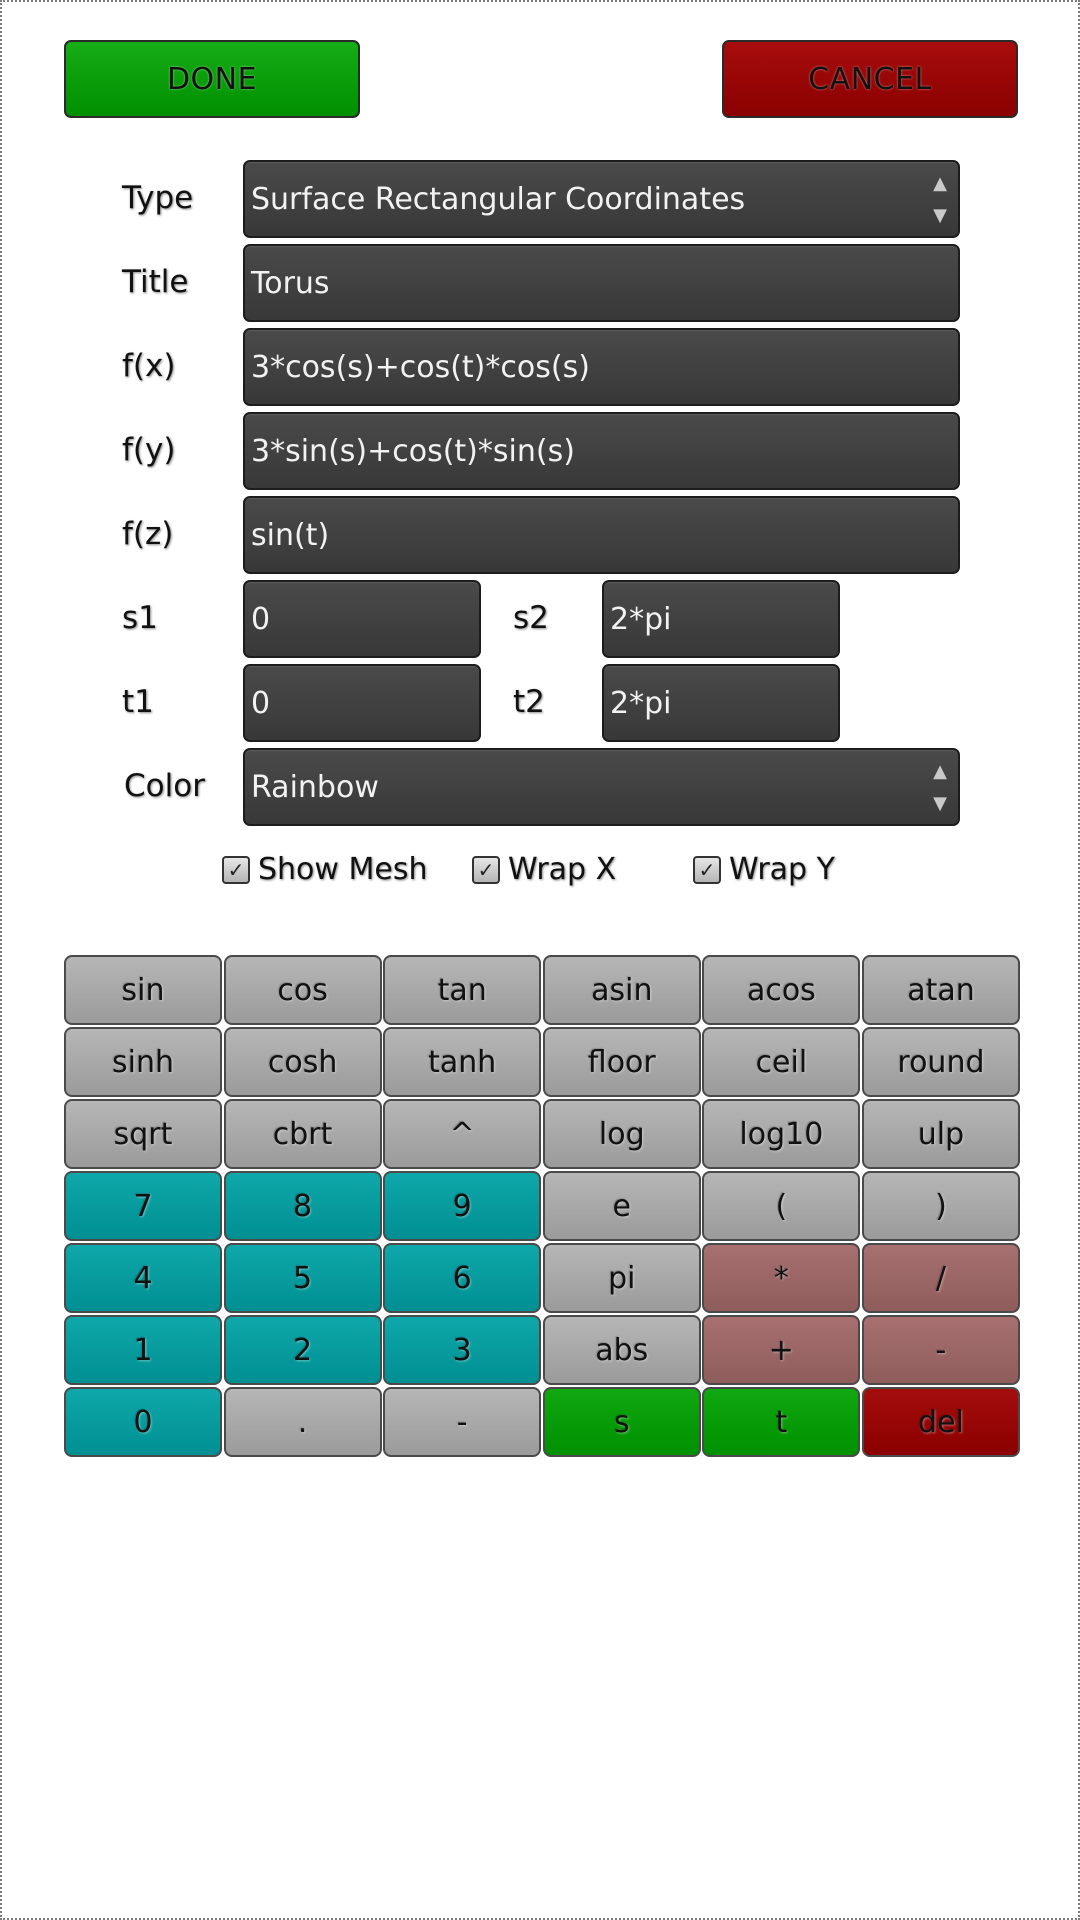 This screenshot has width=1080, height=1920. What do you see at coordinates (290, 283) in the screenshot?
I see `title-value: Torus` at bounding box center [290, 283].